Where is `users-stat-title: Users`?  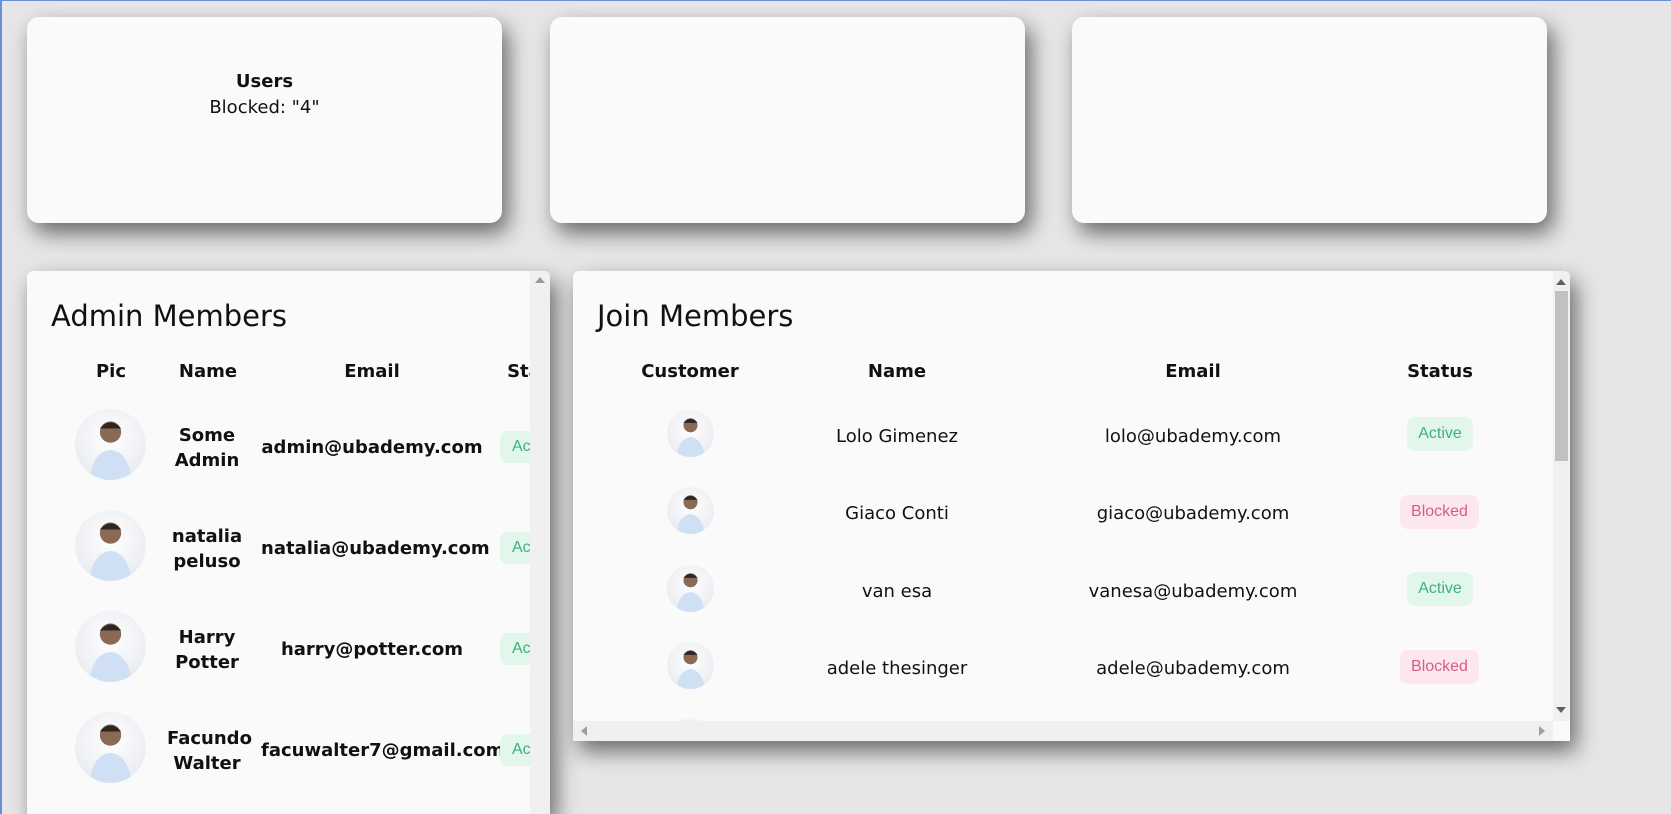 users-stat-title: Users is located at coordinates (264, 81).